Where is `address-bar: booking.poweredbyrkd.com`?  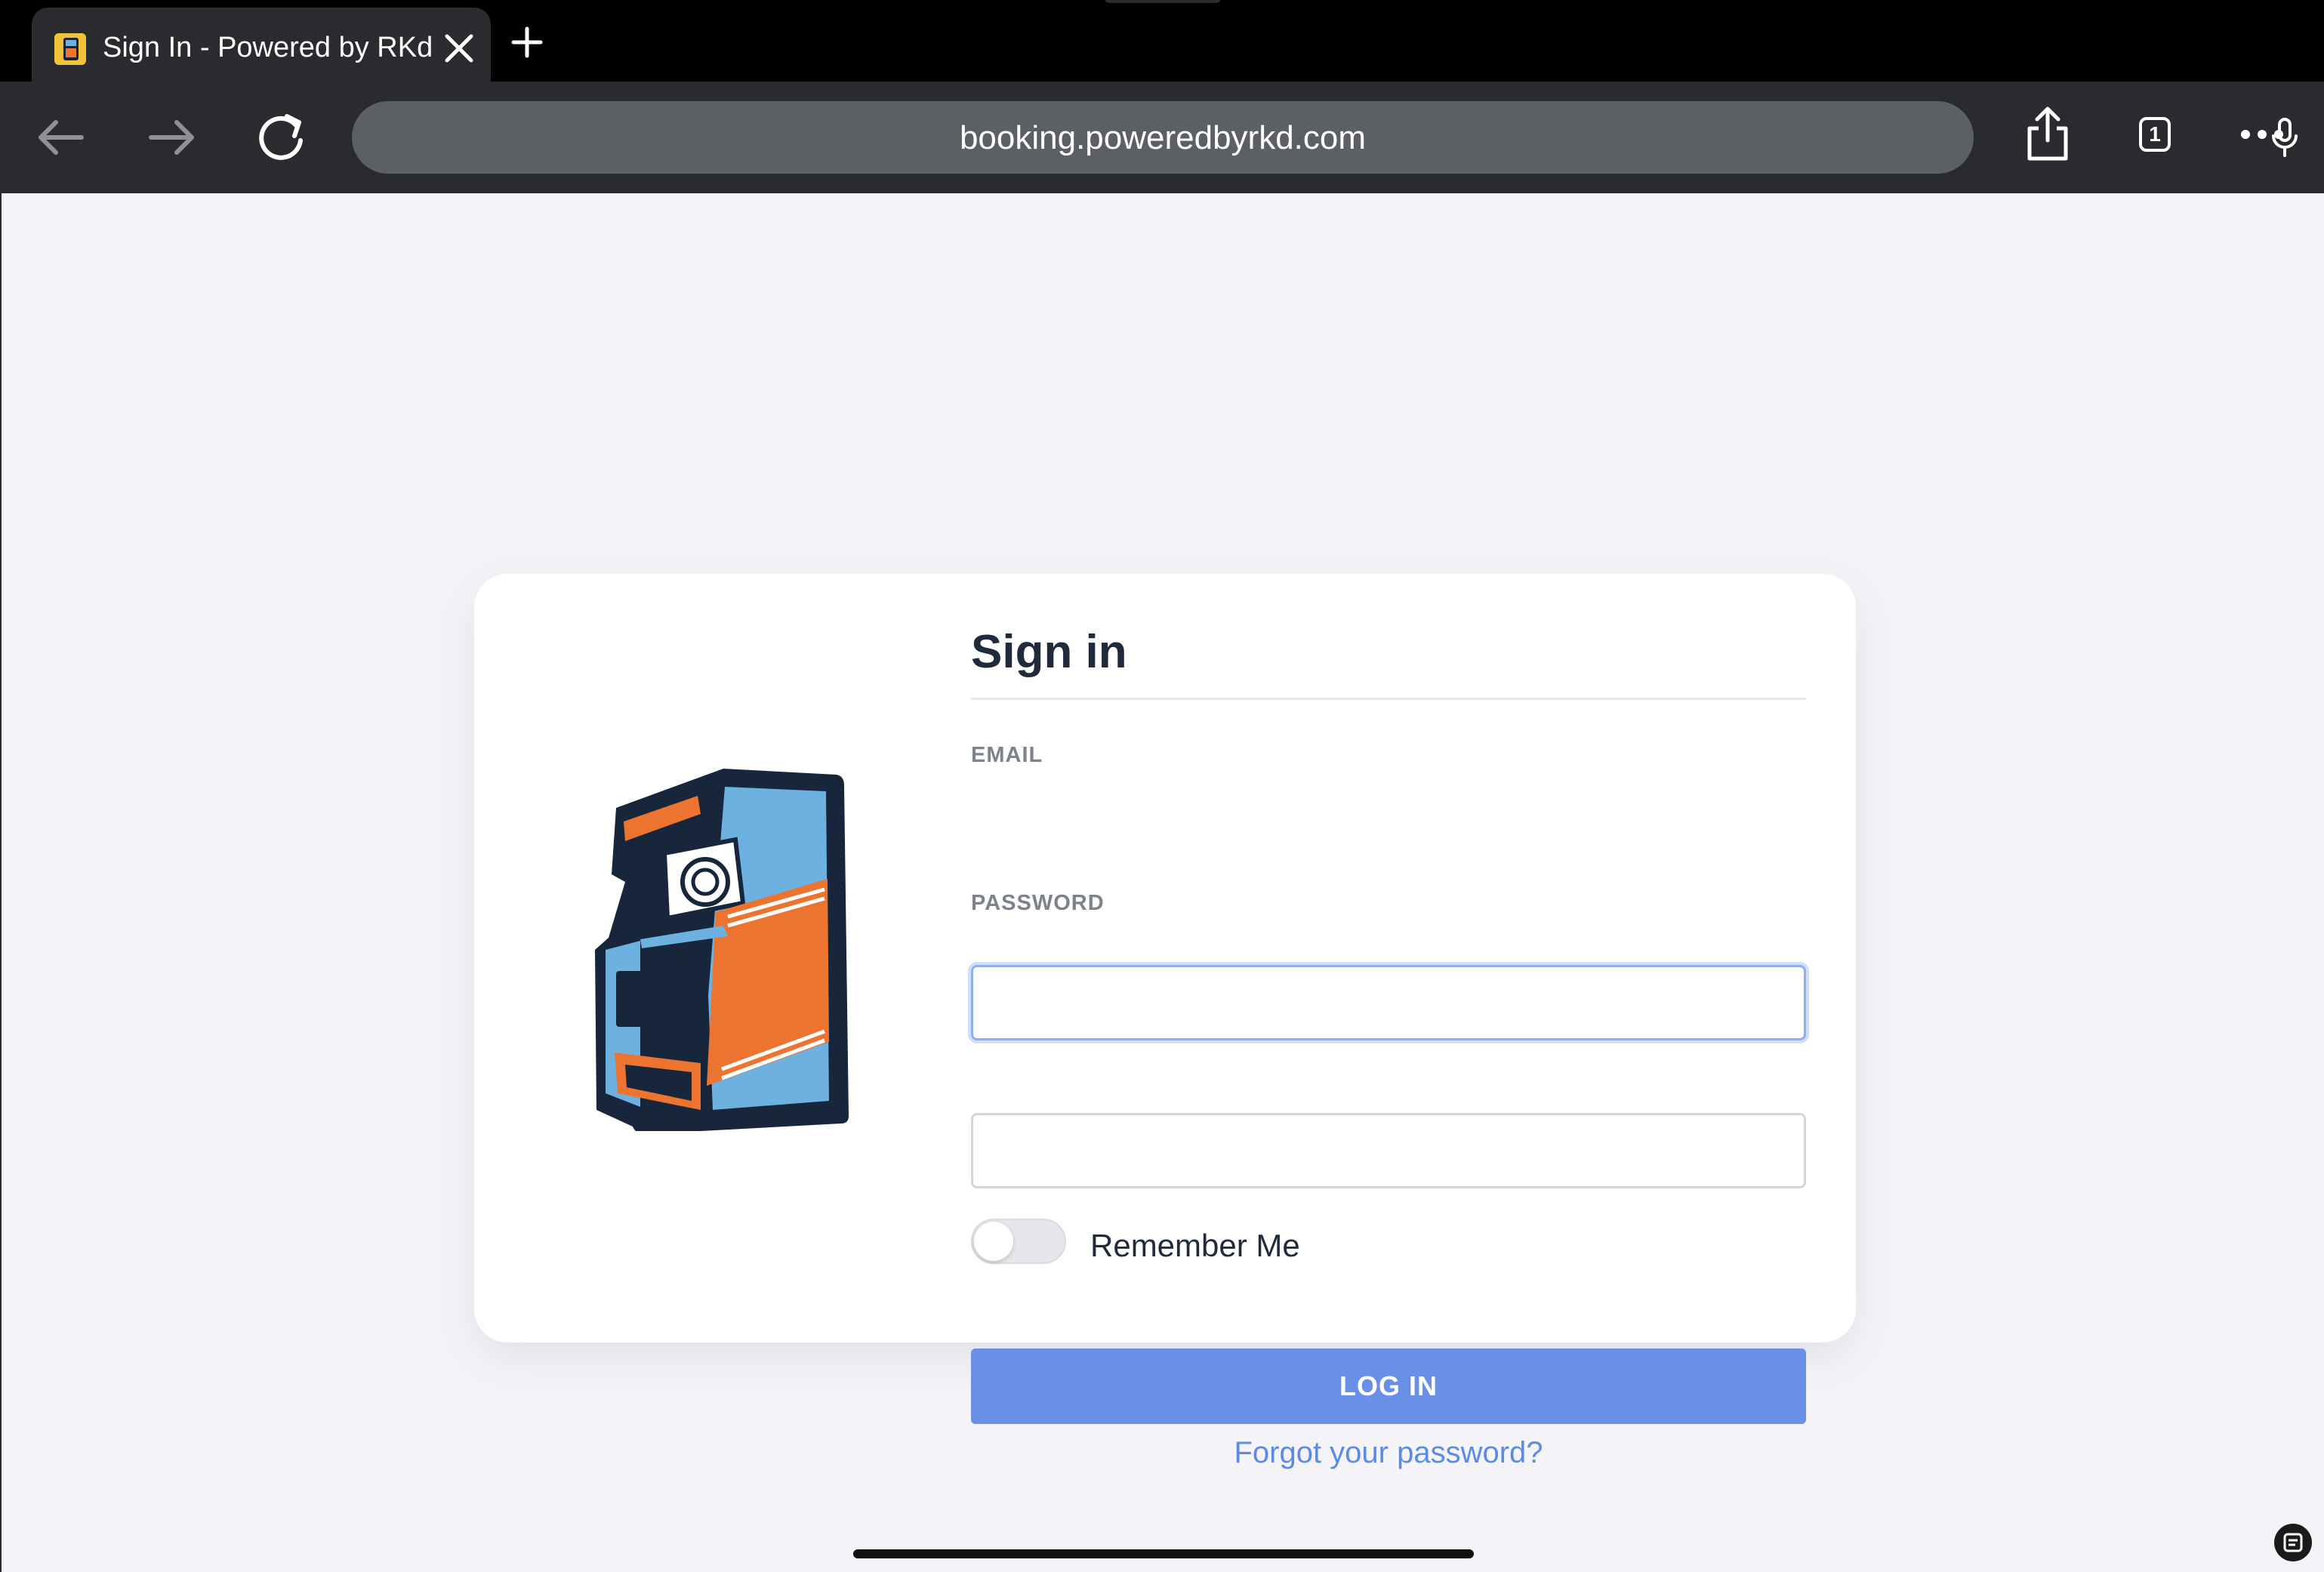
address-bar: booking.poweredbyrkd.com is located at coordinates (1325, 138).